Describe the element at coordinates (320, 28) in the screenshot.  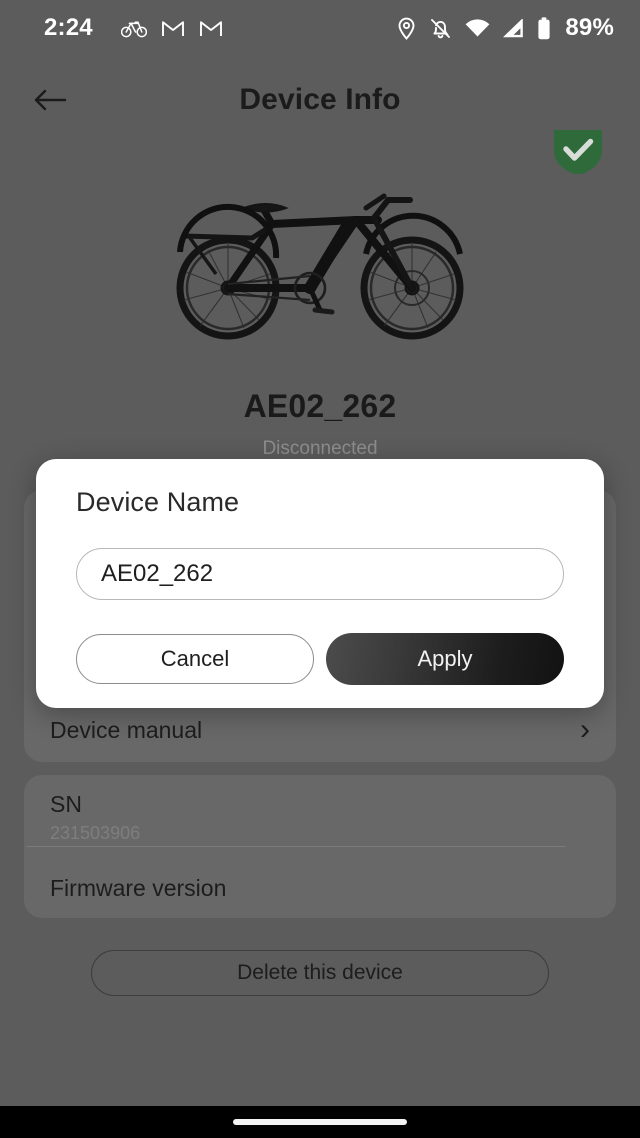
I see `status-bar: 2:24 89%` at that location.